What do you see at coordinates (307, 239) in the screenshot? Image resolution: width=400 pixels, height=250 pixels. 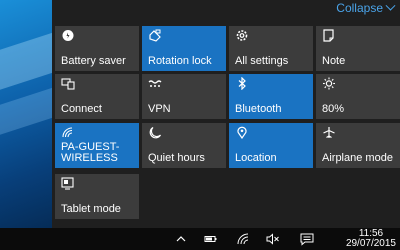 I see `action-center-icon` at bounding box center [307, 239].